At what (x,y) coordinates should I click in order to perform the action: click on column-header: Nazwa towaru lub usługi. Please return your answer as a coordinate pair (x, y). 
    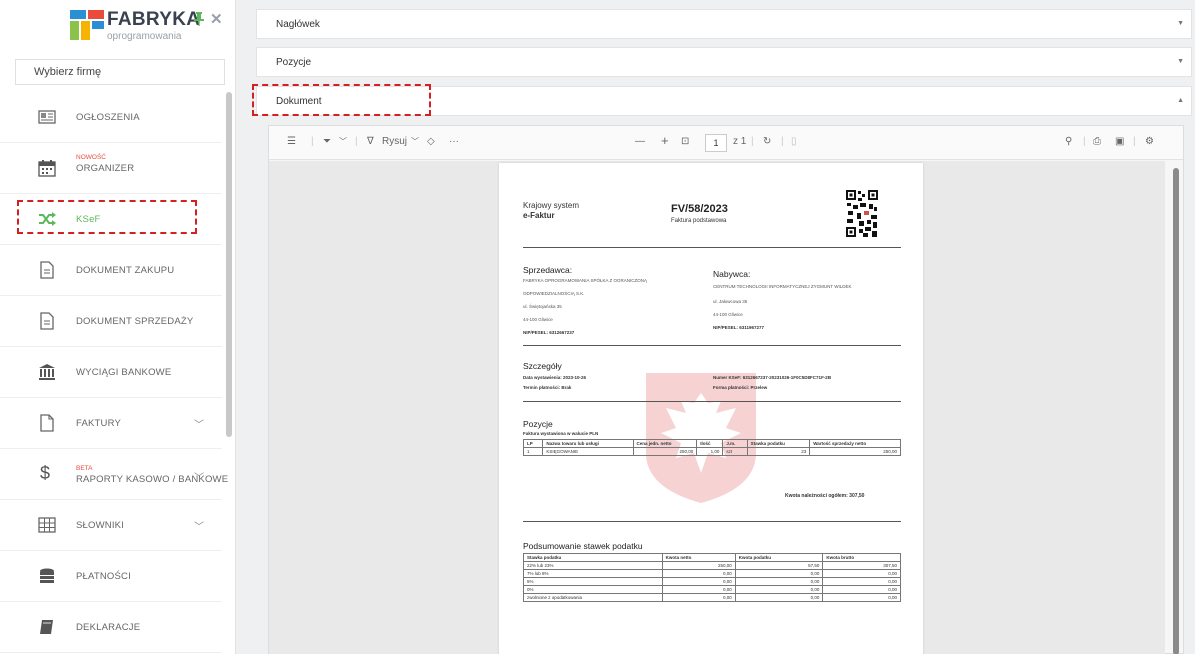
    Looking at the image, I should click on (588, 443).